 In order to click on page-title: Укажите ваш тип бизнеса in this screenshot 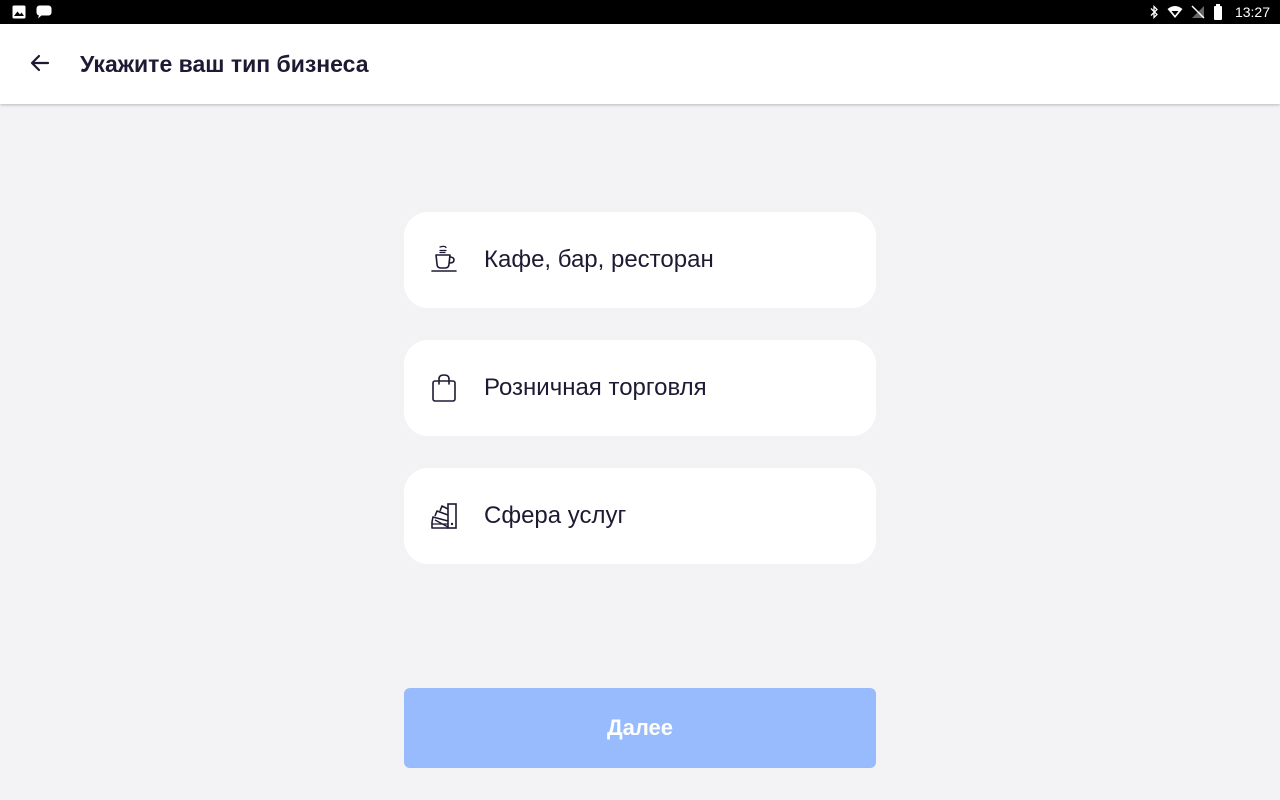, I will do `click(224, 63)`.